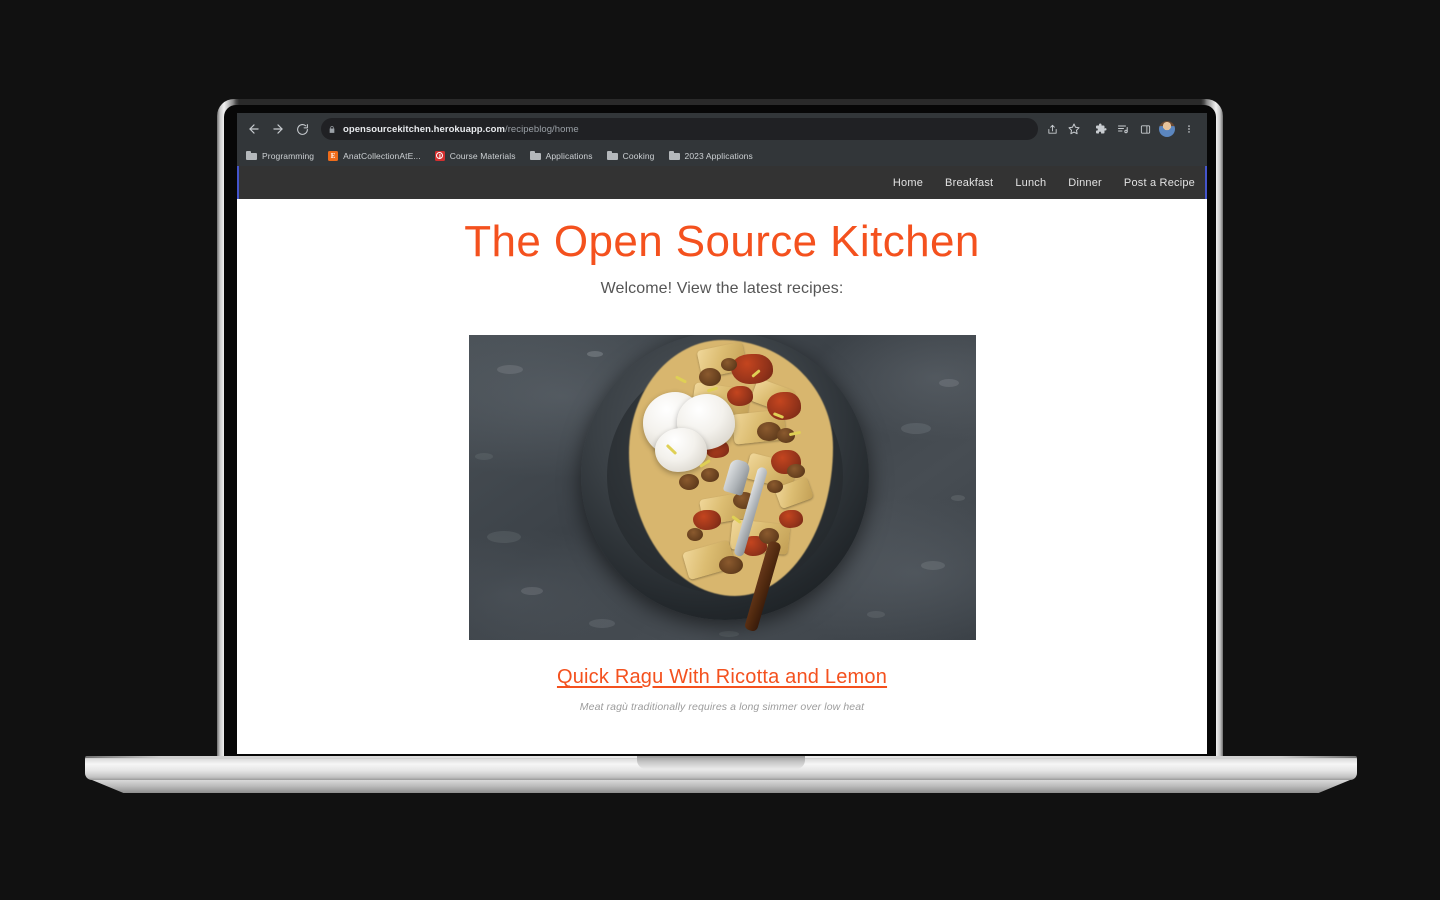 The image size is (1440, 900). What do you see at coordinates (722, 289) in the screenshot?
I see `welcome-text: Welcome! View the latest recipes:` at bounding box center [722, 289].